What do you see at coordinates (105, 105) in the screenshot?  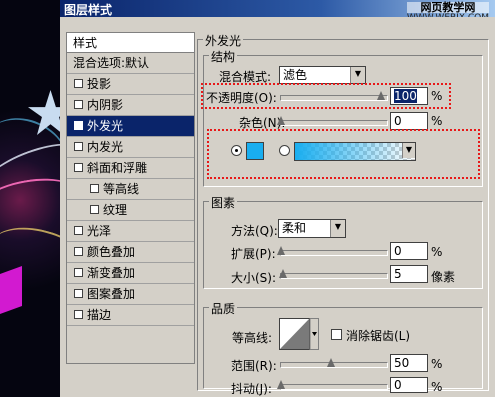 I see `style-item-label: 内阴影` at bounding box center [105, 105].